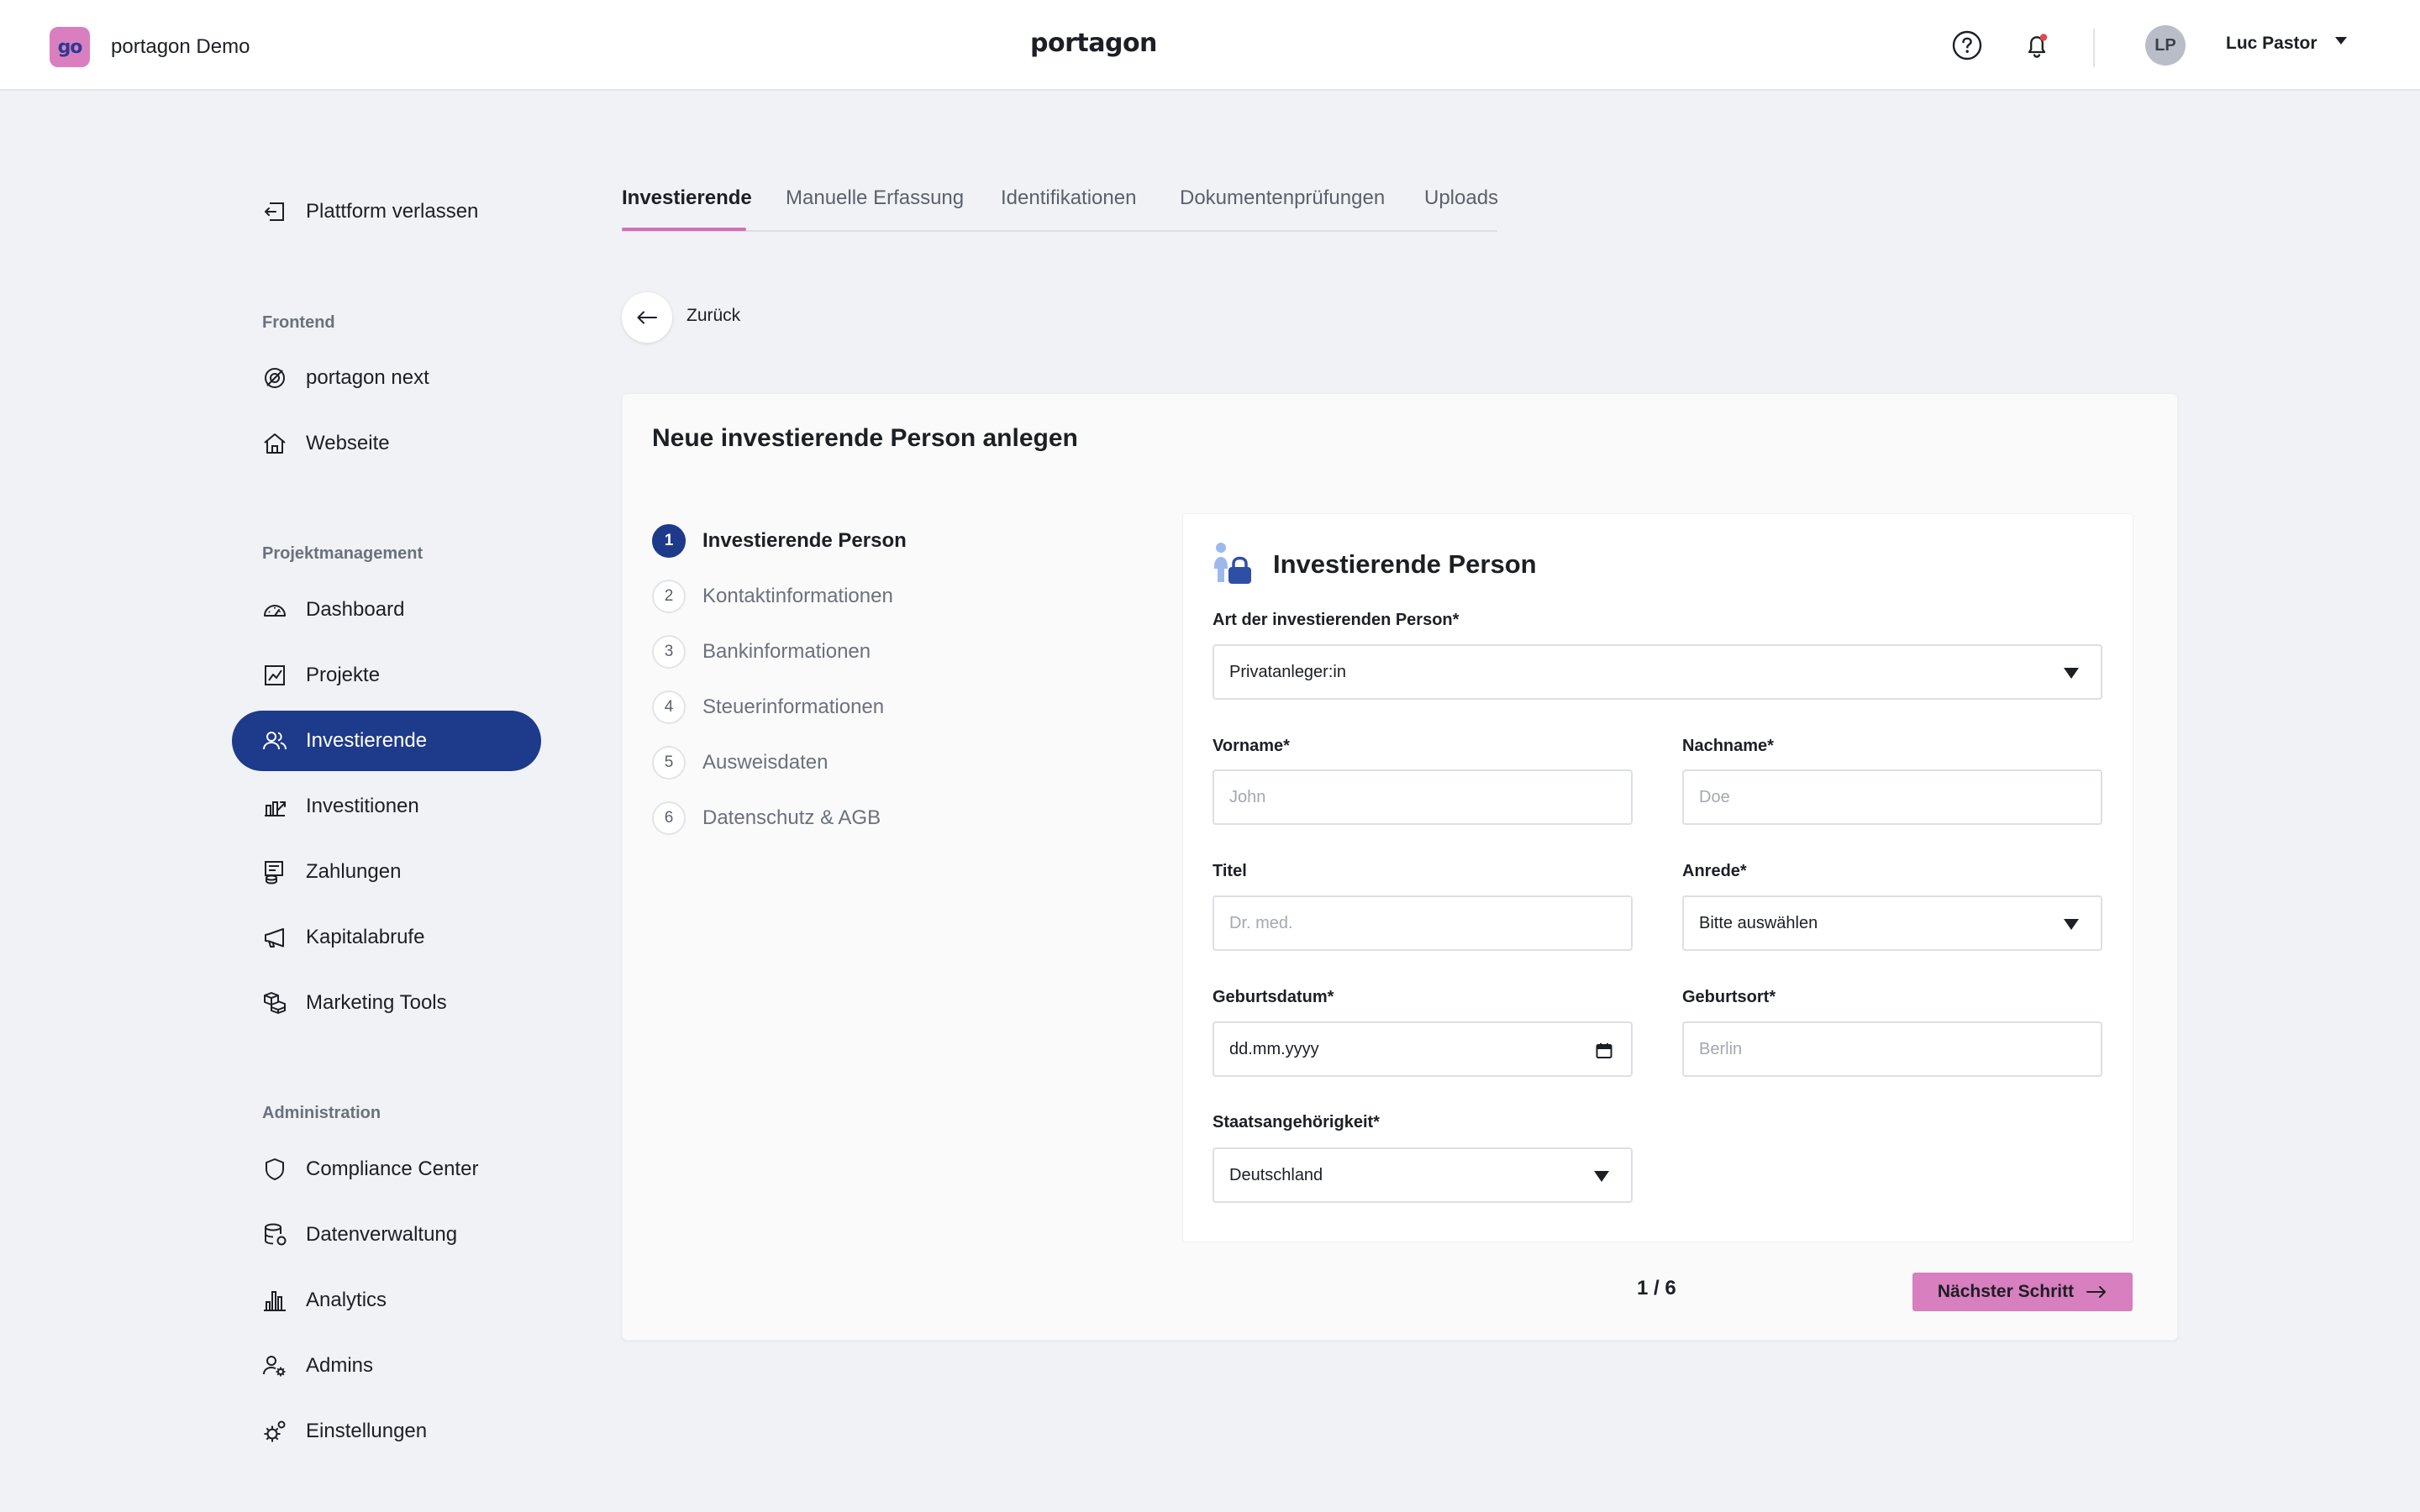  I want to click on art-select: Privatanleger:in, so click(1657, 672).